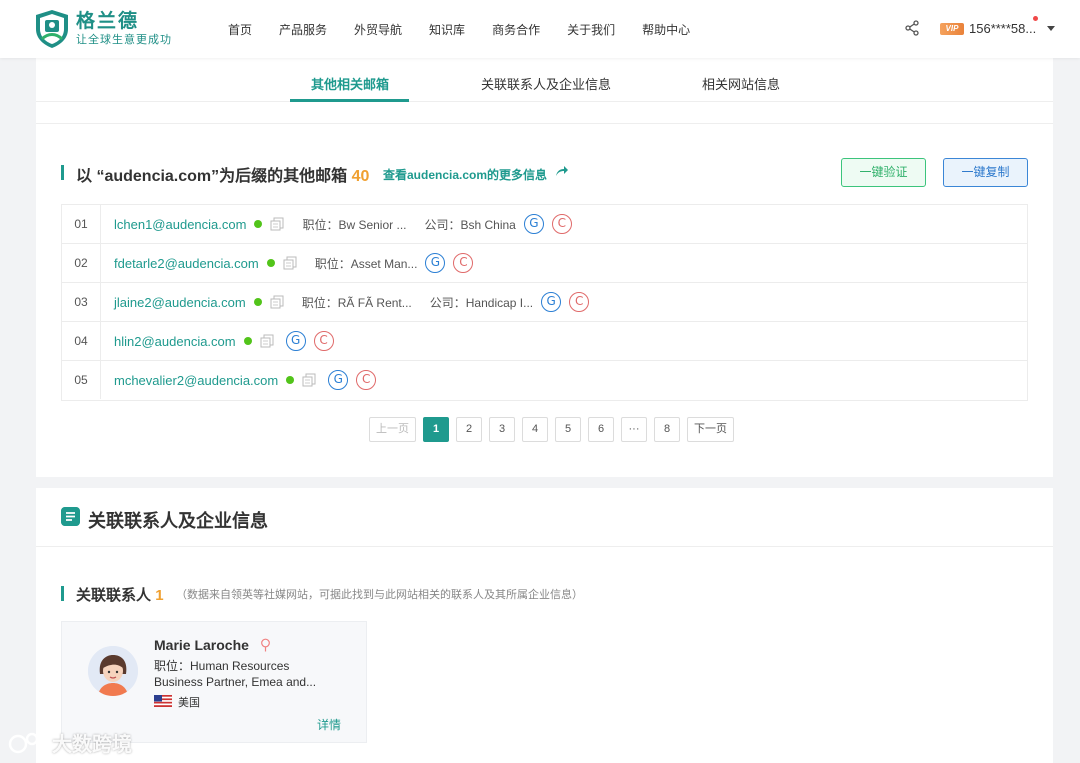 The height and width of the screenshot is (763, 1080). Describe the element at coordinates (546, 83) in the screenshot. I see `tab-related-contacts: 关联联系人及企业信息` at that location.